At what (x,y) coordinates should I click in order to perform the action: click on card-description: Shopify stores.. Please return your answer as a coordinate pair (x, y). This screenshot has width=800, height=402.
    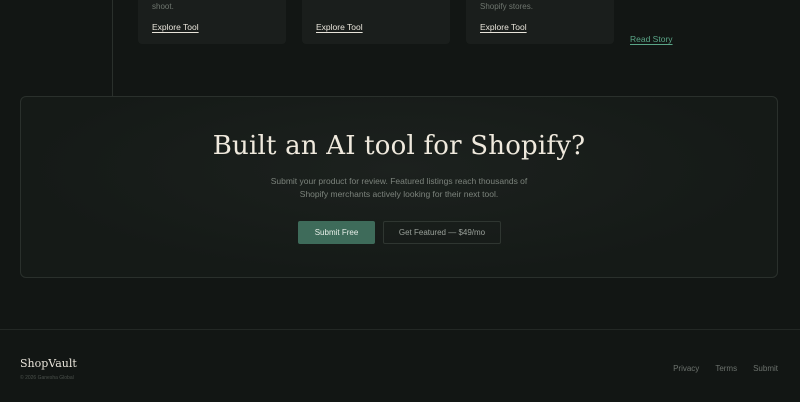
    Looking at the image, I should click on (506, 6).